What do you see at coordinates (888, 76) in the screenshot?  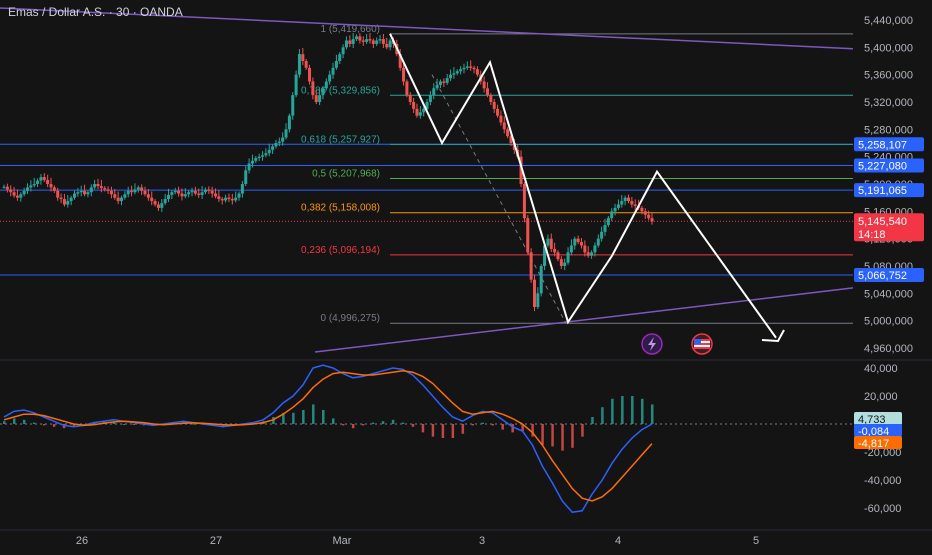 I see `price-tick-label: 5,360,000` at bounding box center [888, 76].